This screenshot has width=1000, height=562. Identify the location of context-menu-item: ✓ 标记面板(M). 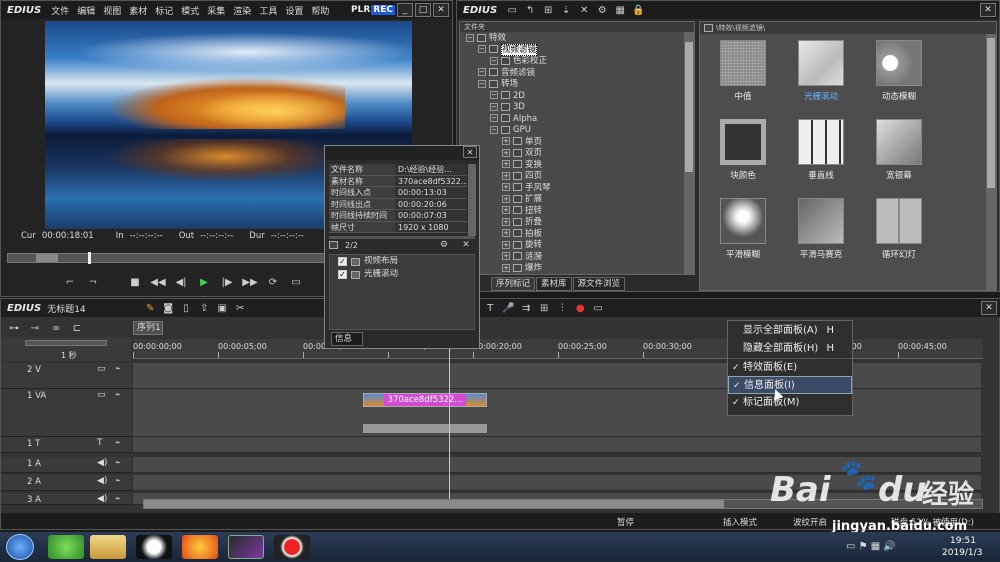
(790, 403).